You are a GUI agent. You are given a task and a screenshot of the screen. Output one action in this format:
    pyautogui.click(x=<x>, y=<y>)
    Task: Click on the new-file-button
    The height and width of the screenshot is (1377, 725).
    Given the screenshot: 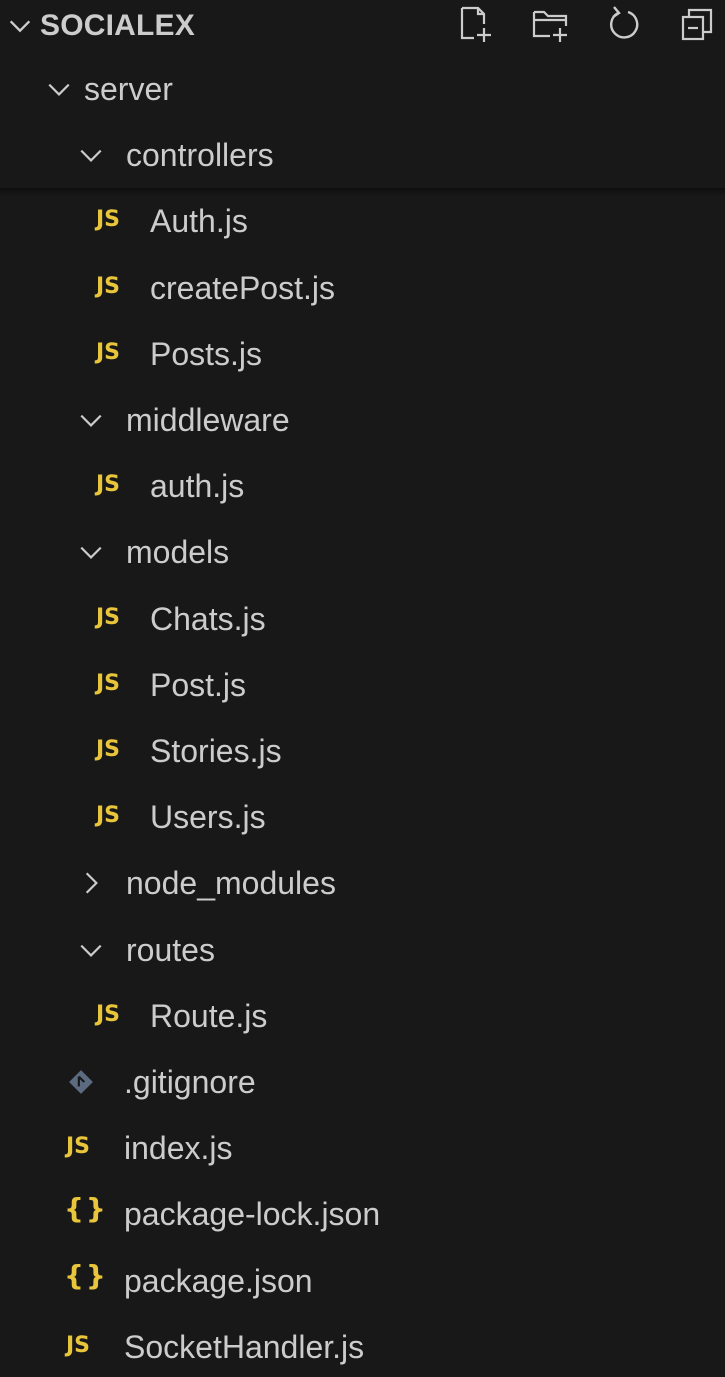 What is the action you would take?
    pyautogui.click(x=478, y=26)
    